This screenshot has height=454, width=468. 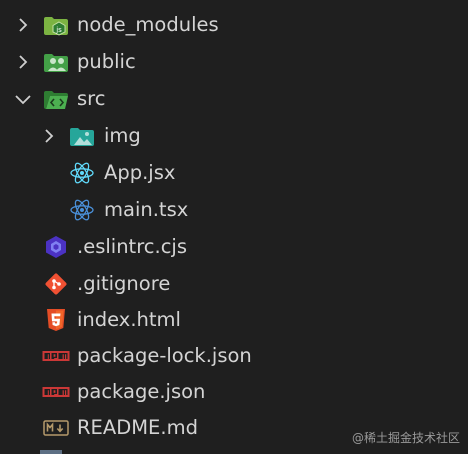 What do you see at coordinates (234, 319) in the screenshot?
I see `tree-item-index-html: index.html` at bounding box center [234, 319].